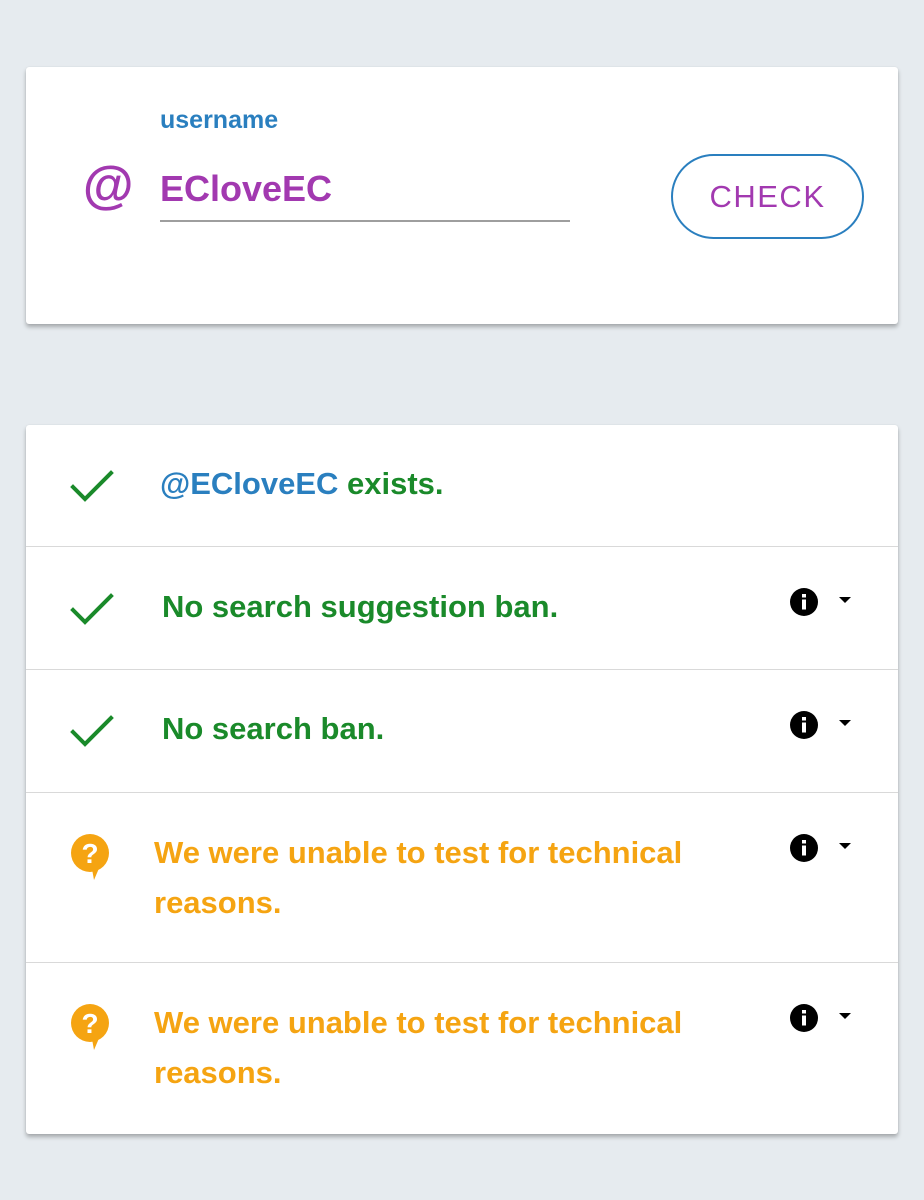 The image size is (924, 1200). Describe the element at coordinates (462, 486) in the screenshot. I see `result-row-exists: @ECloveEC exists.` at that location.